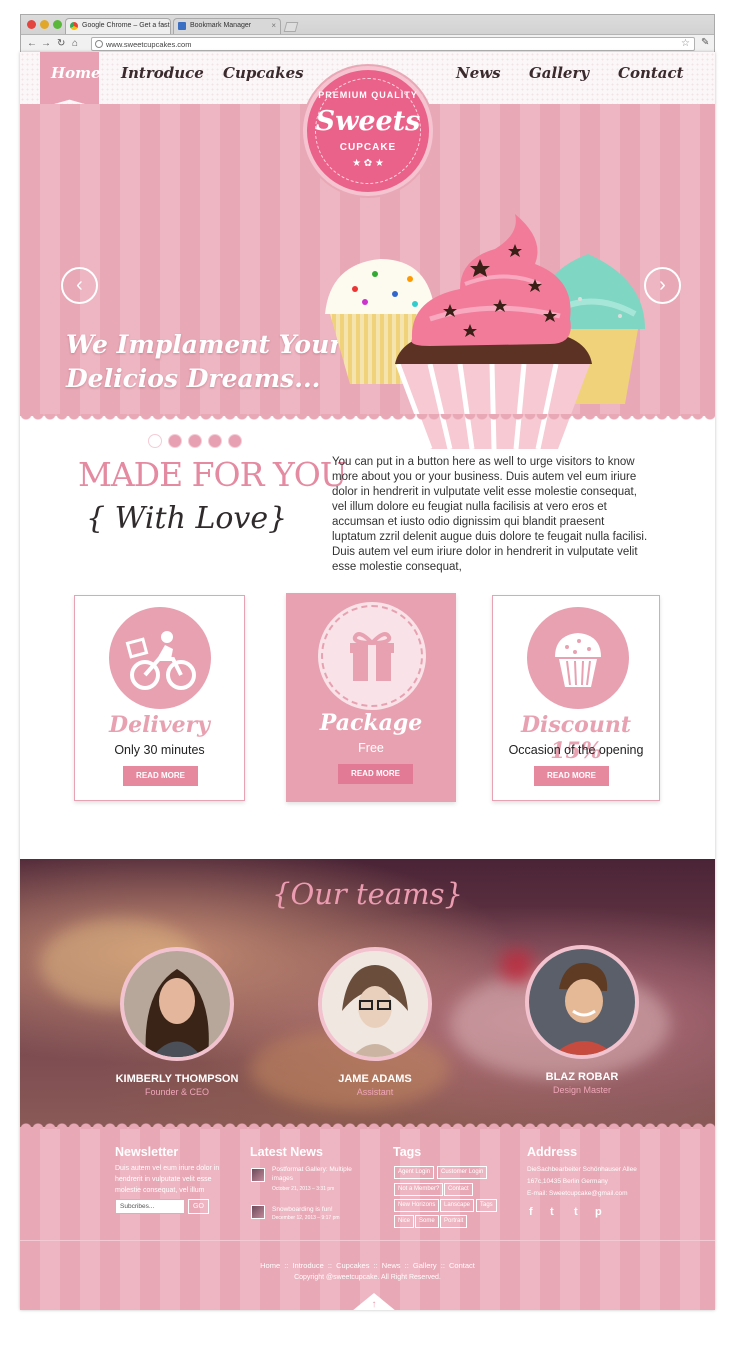  I want to click on newsletter-go-button: GO, so click(198, 1206).